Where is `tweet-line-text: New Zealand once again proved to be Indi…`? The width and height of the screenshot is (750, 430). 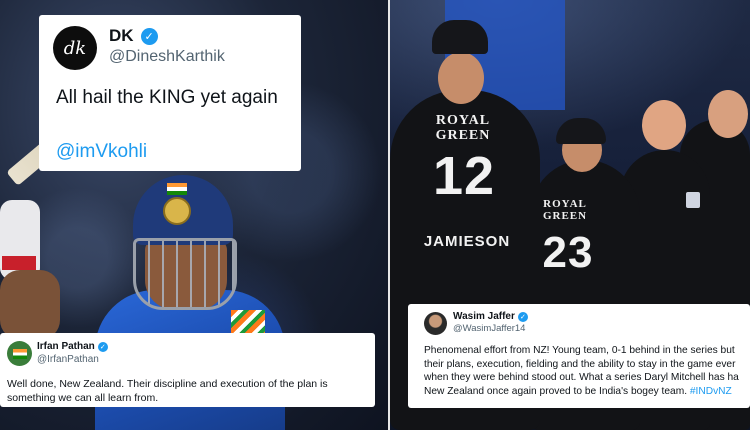 tweet-line-text: New Zealand once again proved to be Indi… is located at coordinates (557, 391).